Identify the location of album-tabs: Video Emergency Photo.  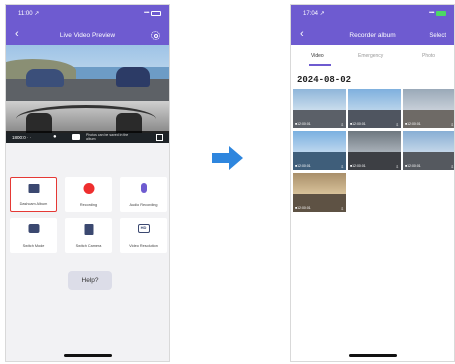
(372, 56).